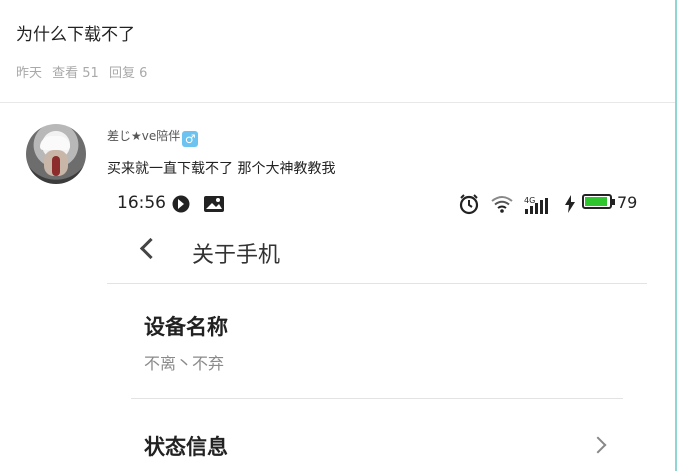  Describe the element at coordinates (56, 154) in the screenshot. I see `avatar` at that location.